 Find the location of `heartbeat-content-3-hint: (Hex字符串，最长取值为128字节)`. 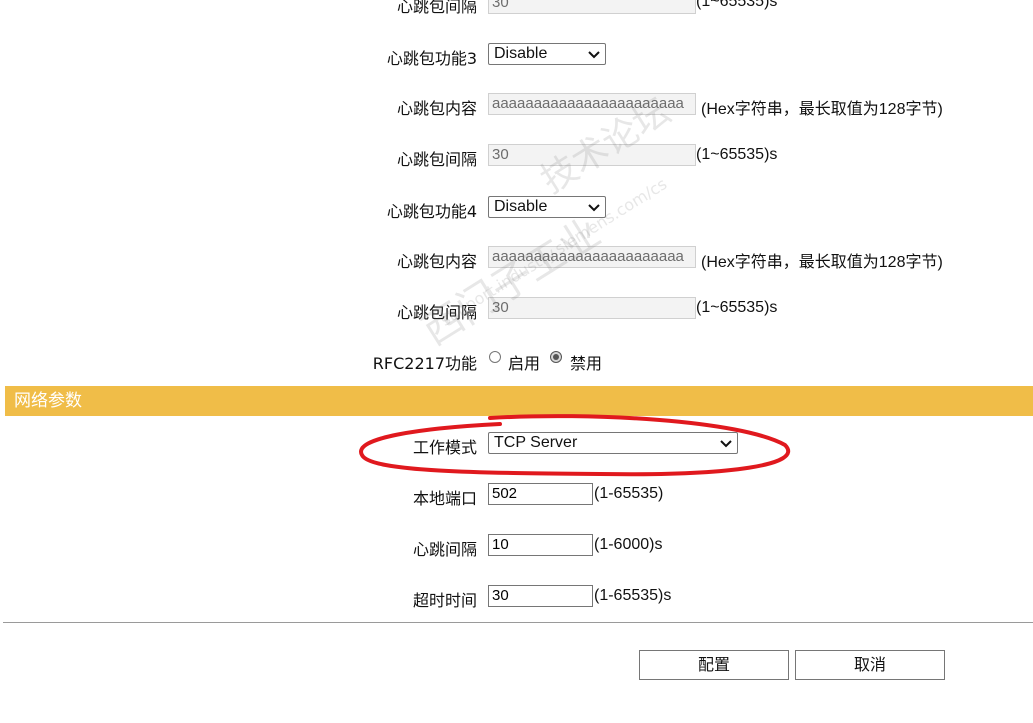

heartbeat-content-3-hint: (Hex字符串，最长取值为128字节) is located at coordinates (822, 109).